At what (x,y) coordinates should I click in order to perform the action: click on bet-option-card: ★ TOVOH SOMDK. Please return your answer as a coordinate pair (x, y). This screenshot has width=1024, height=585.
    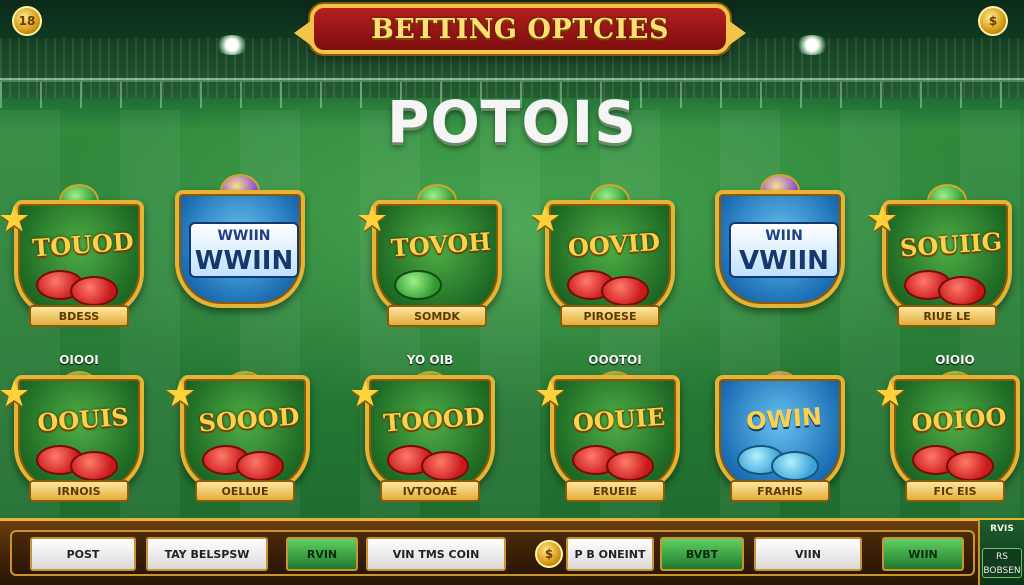
    Looking at the image, I should click on (434, 255).